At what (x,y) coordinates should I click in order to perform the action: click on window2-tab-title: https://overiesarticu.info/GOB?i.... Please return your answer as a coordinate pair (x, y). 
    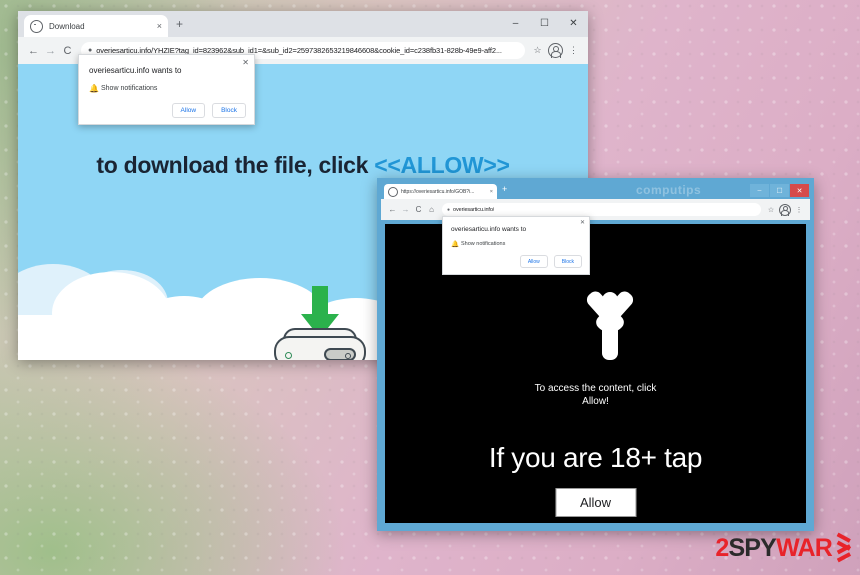
    Looking at the image, I should click on (438, 191).